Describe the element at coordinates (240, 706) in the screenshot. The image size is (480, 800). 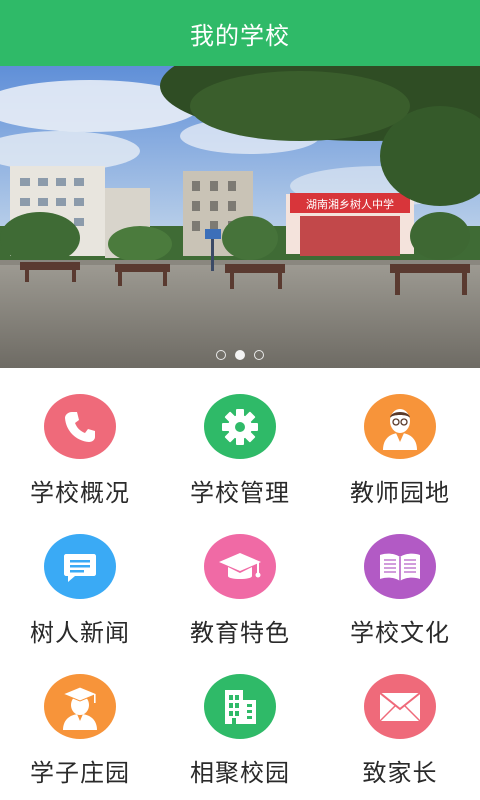
I see `building-icon` at that location.